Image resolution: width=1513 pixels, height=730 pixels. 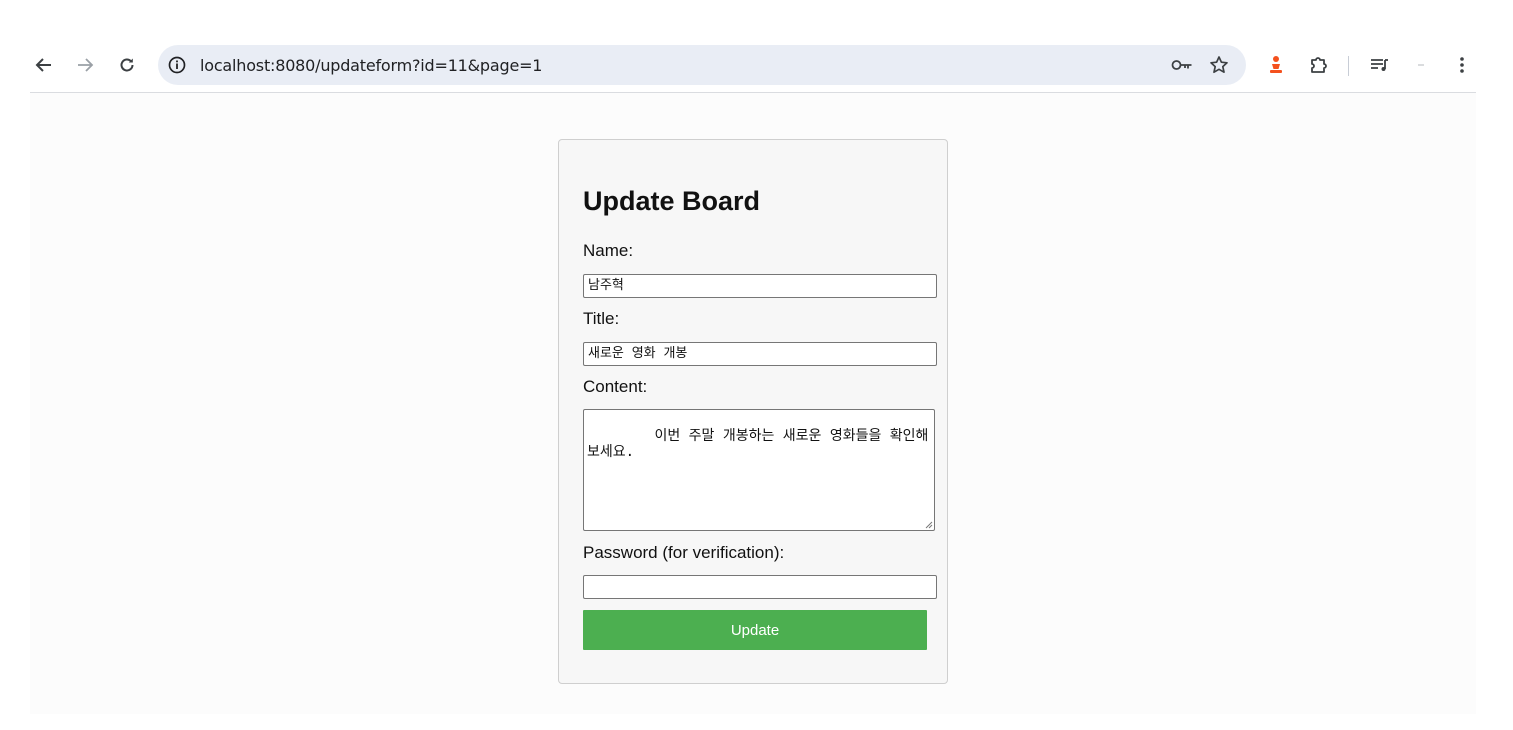 What do you see at coordinates (85, 65) in the screenshot?
I see `arrow-right-icon` at bounding box center [85, 65].